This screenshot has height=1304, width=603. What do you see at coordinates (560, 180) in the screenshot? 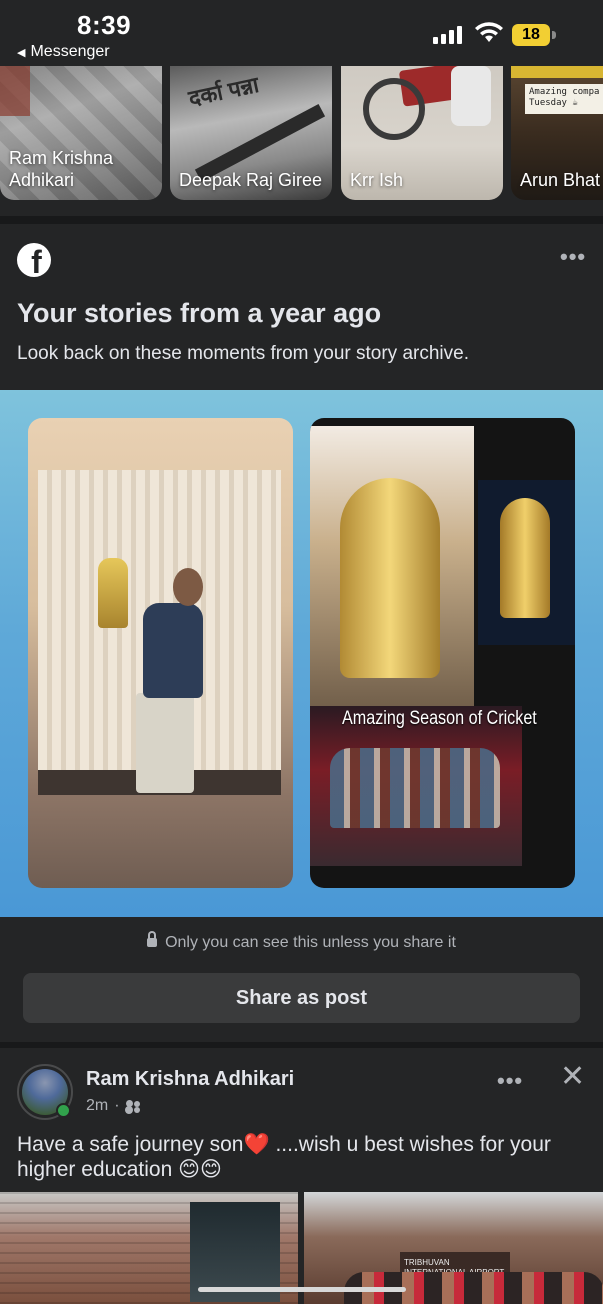
I see `story-name: Arun Bhat` at bounding box center [560, 180].